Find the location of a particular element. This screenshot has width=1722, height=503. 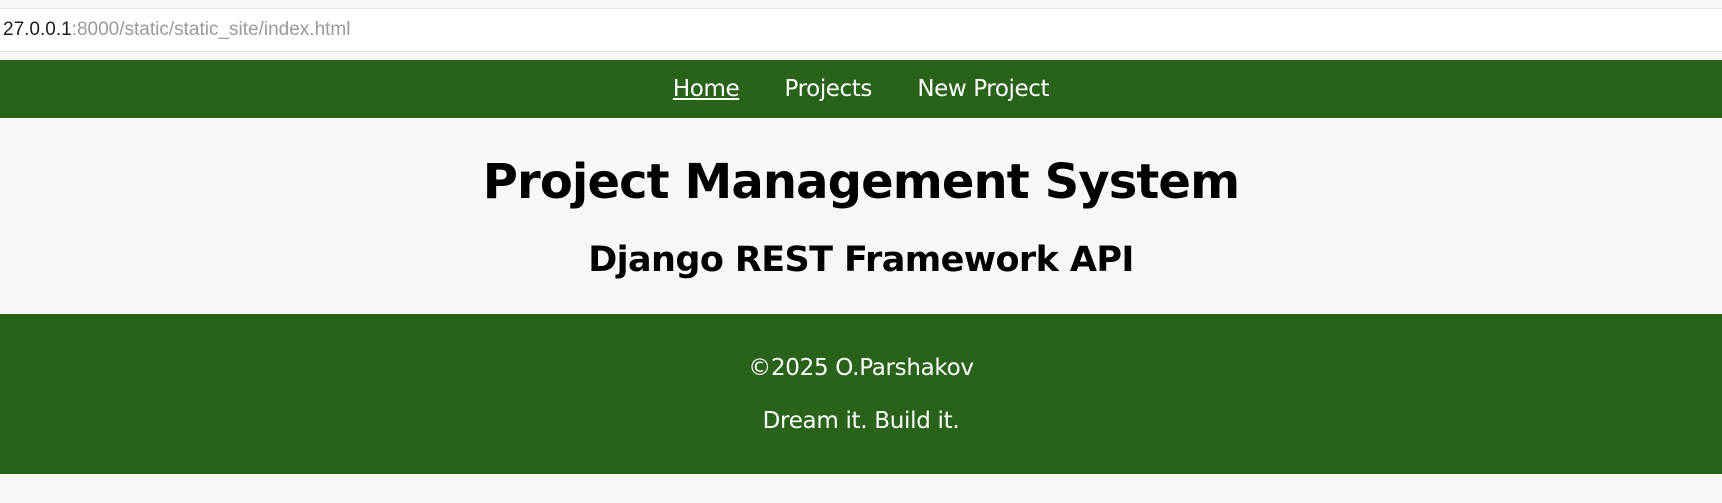

nav-link-home: Home is located at coordinates (706, 89).